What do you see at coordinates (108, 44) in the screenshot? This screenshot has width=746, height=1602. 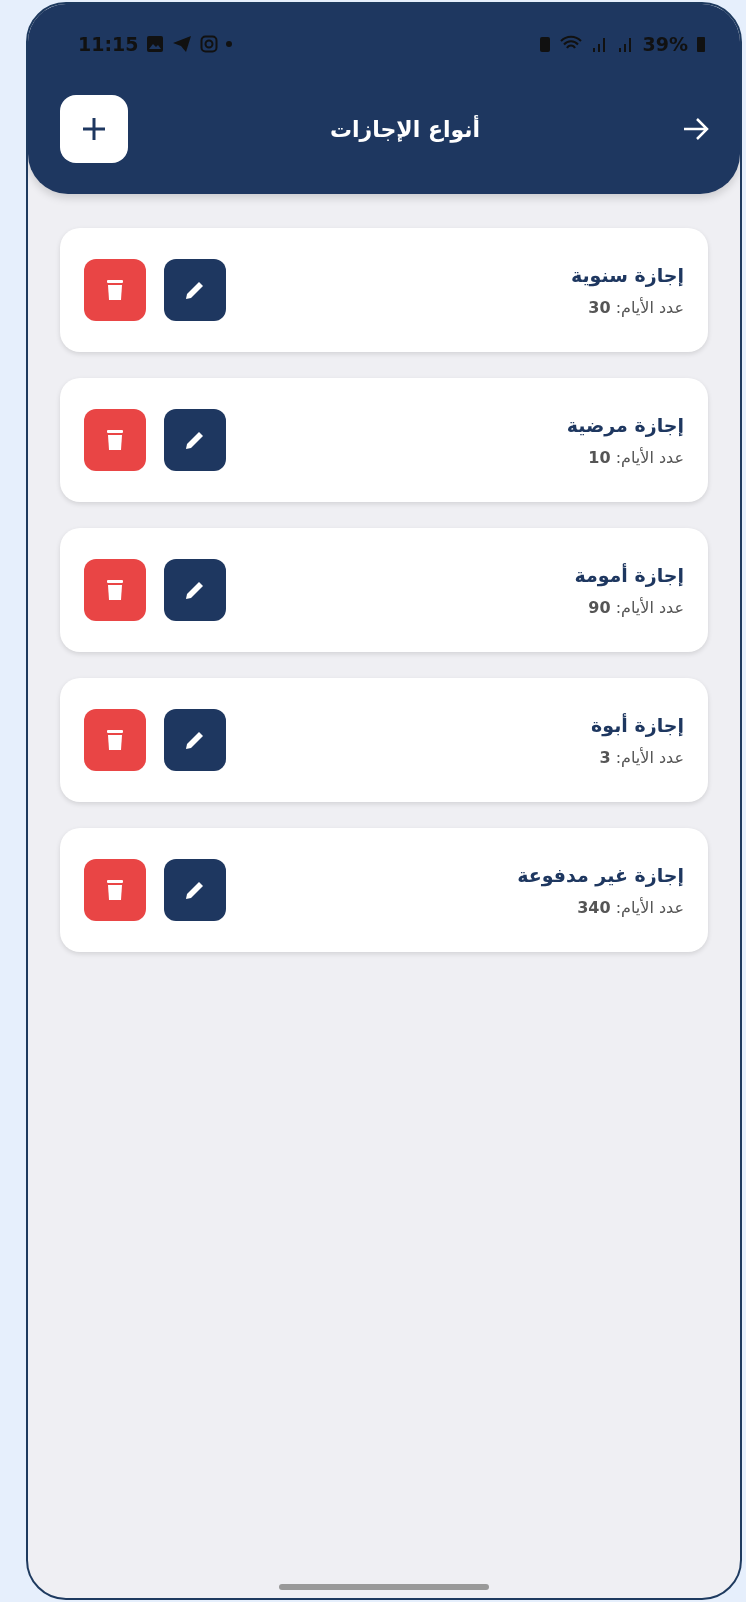 I see `status-time: 11:15` at bounding box center [108, 44].